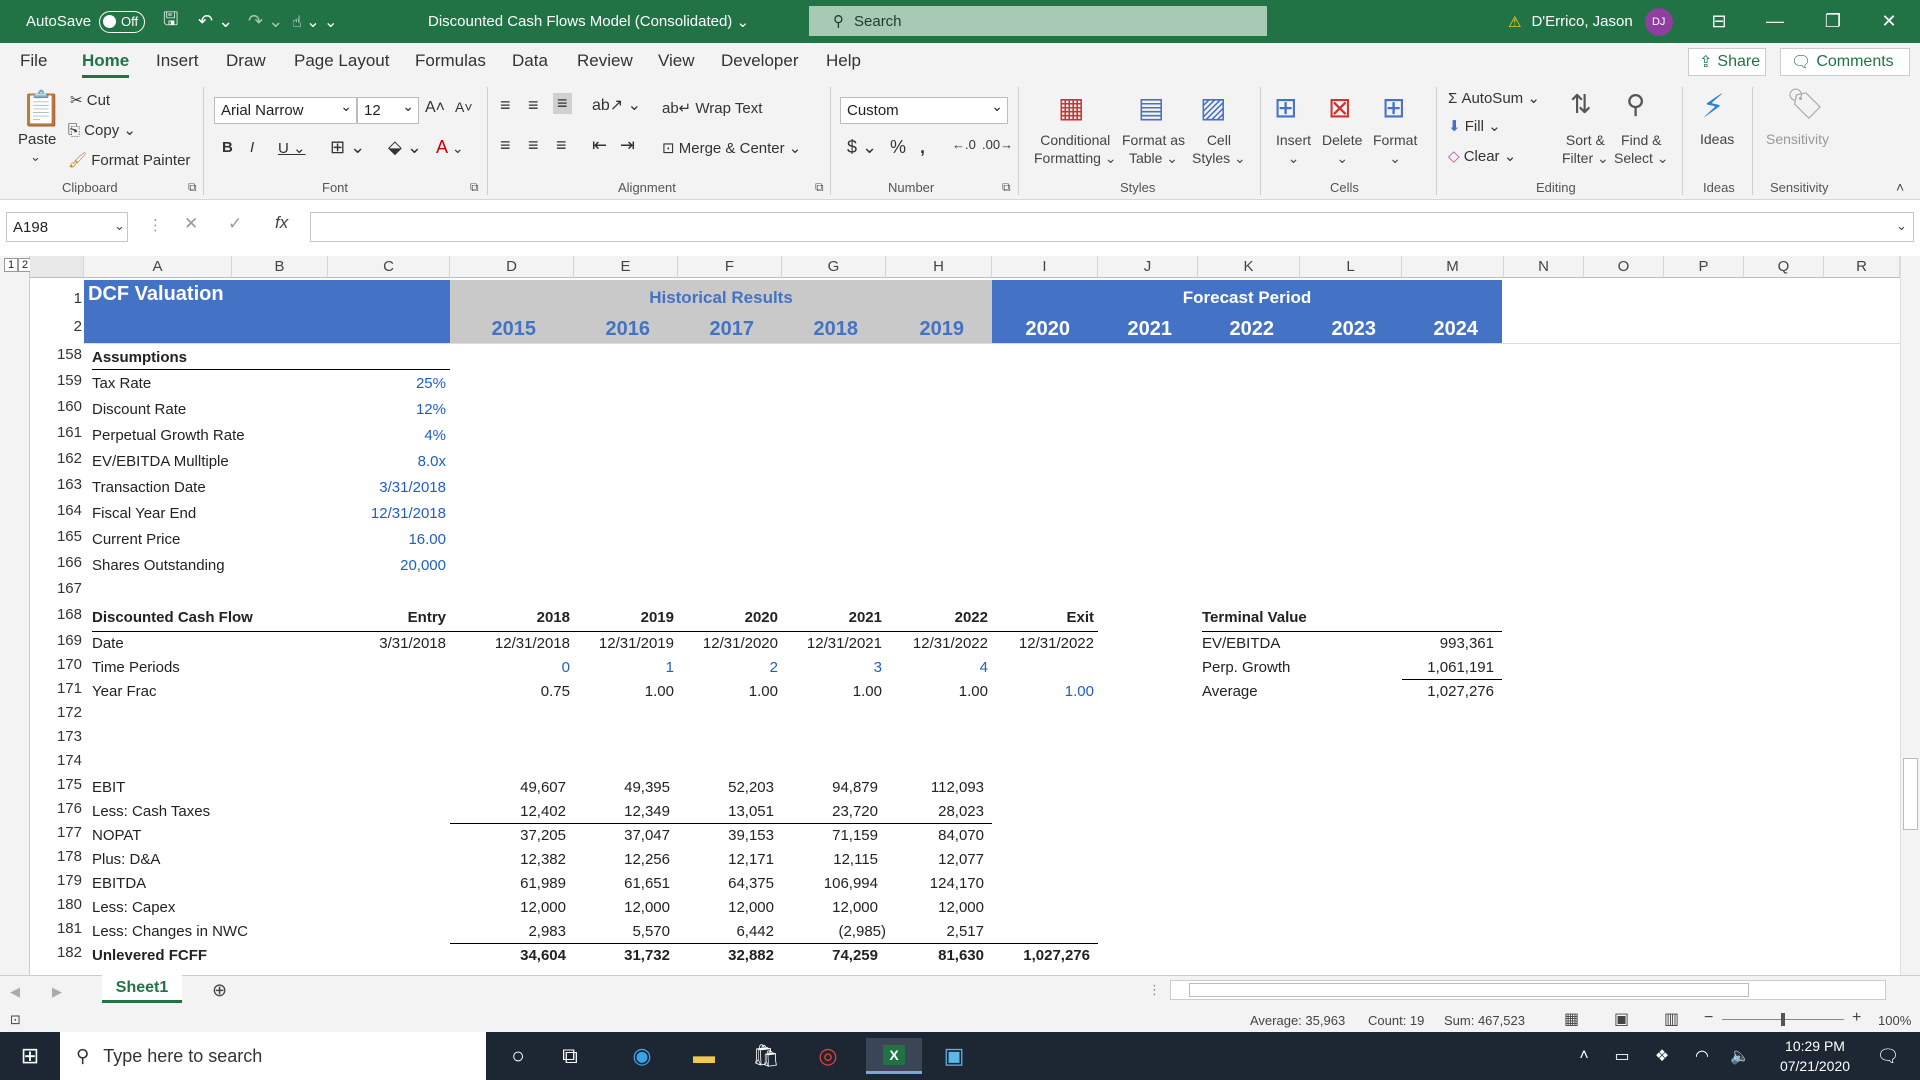  Describe the element at coordinates (894, 1056) in the screenshot. I see `excel-taskbar-icon: X` at that location.